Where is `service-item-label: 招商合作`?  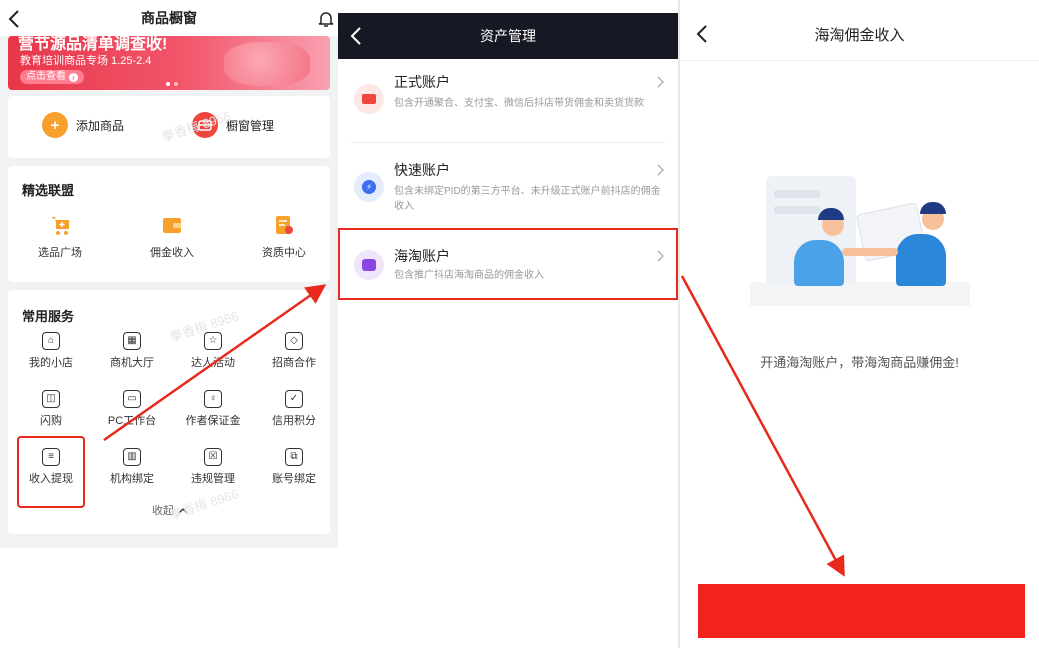
service-item-label: 招商合作 is located at coordinates (294, 363).